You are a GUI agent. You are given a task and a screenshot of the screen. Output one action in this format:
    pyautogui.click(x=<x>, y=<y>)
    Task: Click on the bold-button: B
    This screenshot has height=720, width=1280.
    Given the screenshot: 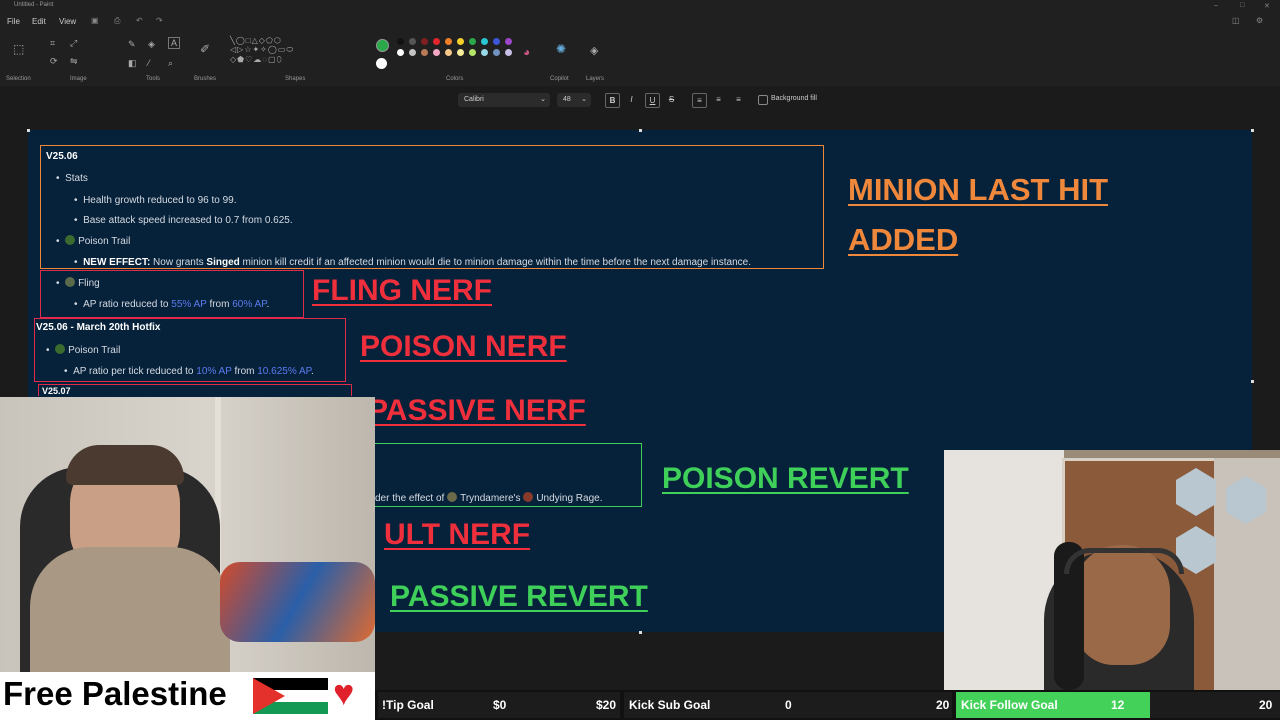 What is the action you would take?
    pyautogui.click(x=612, y=100)
    